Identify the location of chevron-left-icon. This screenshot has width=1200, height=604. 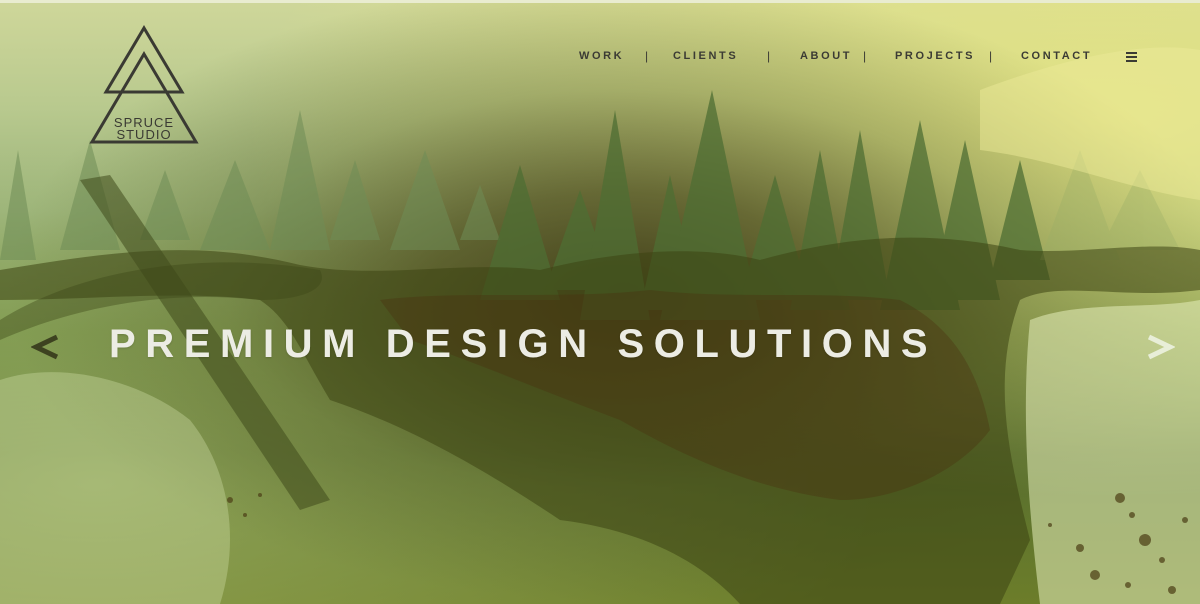
(45, 347).